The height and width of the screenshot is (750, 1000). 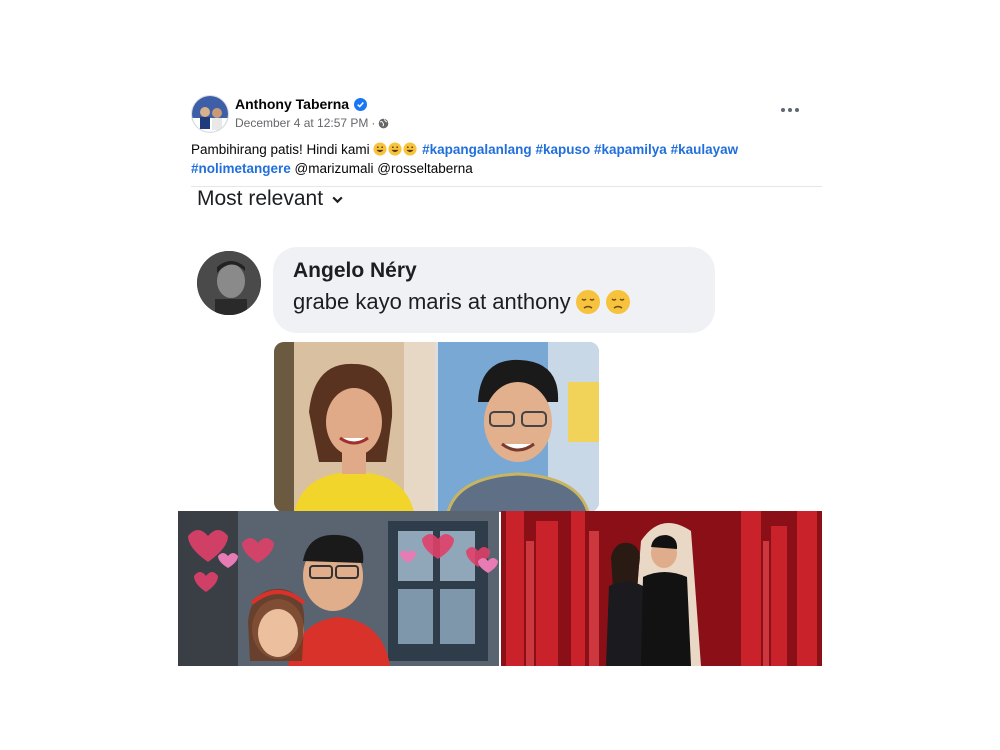 What do you see at coordinates (355, 270) in the screenshot?
I see `commenter-name: Angelo Néry` at bounding box center [355, 270].